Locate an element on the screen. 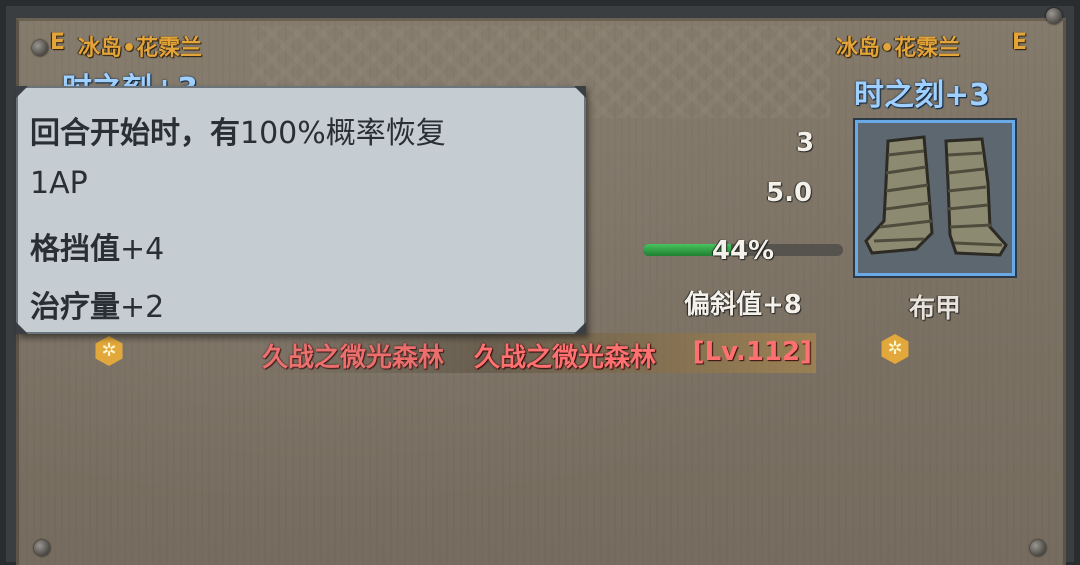 The image size is (1080, 565). set-level: [Lv.112] is located at coordinates (752, 352).